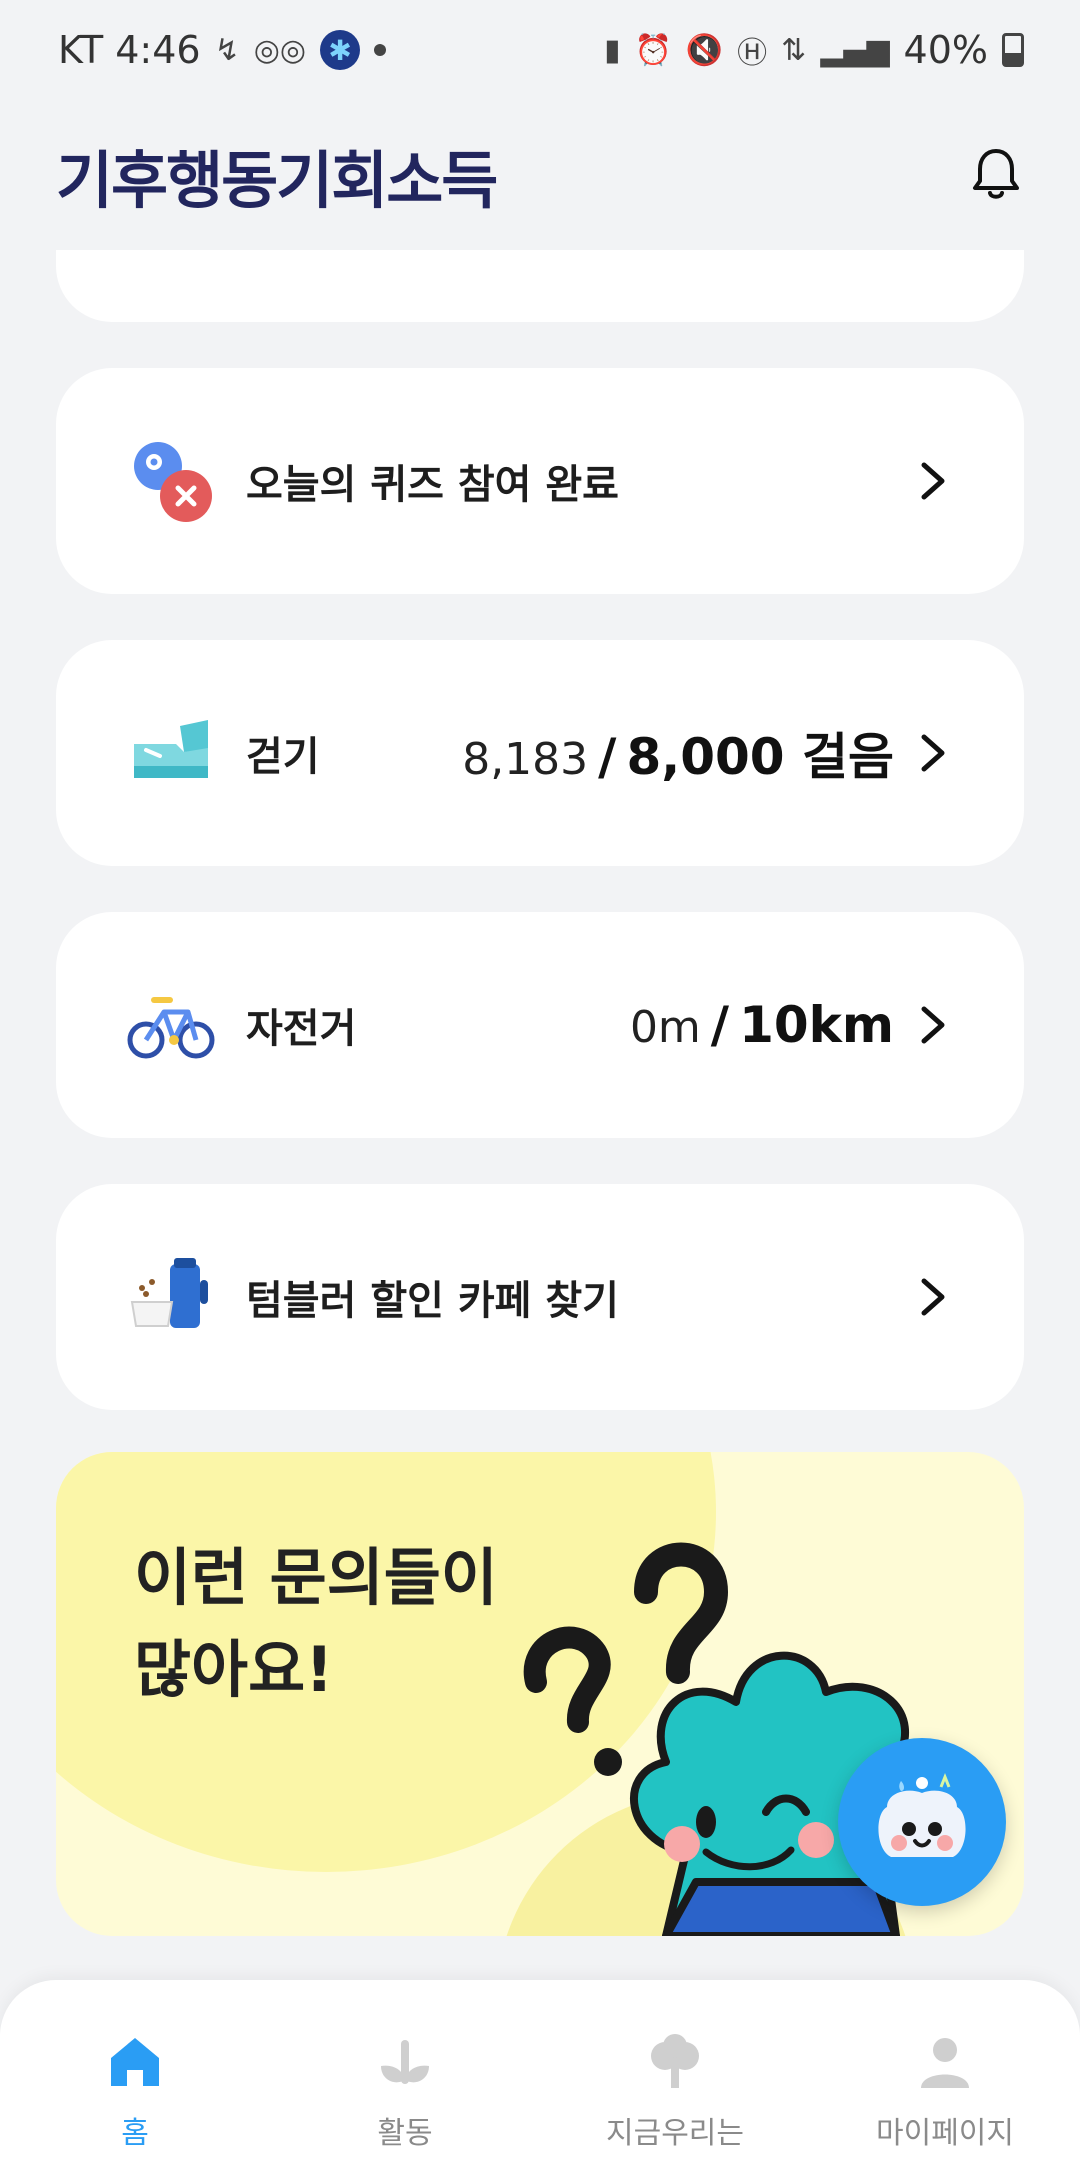  Describe the element at coordinates (675, 2133) in the screenshot. I see `nav-label: 지금우리는` at that location.